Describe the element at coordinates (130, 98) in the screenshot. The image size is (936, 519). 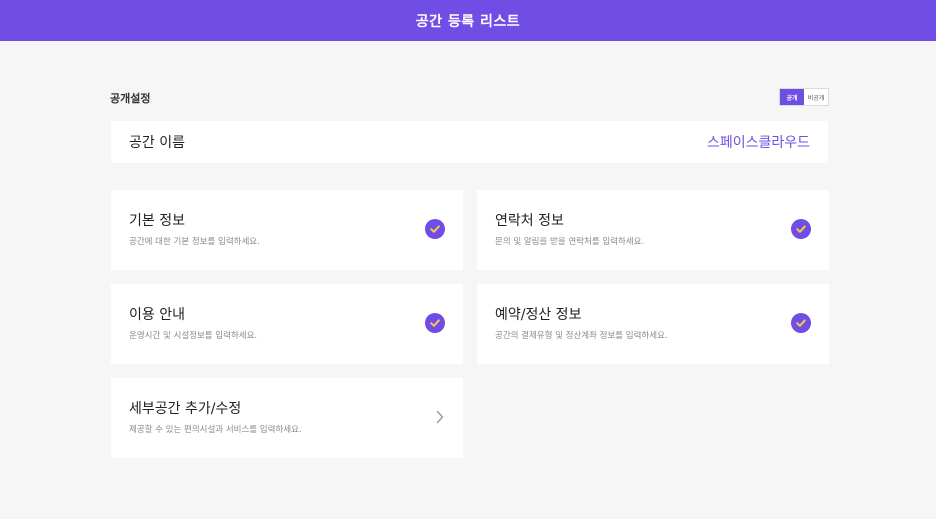
I see `visibility-setting-label: 공개설정` at that location.